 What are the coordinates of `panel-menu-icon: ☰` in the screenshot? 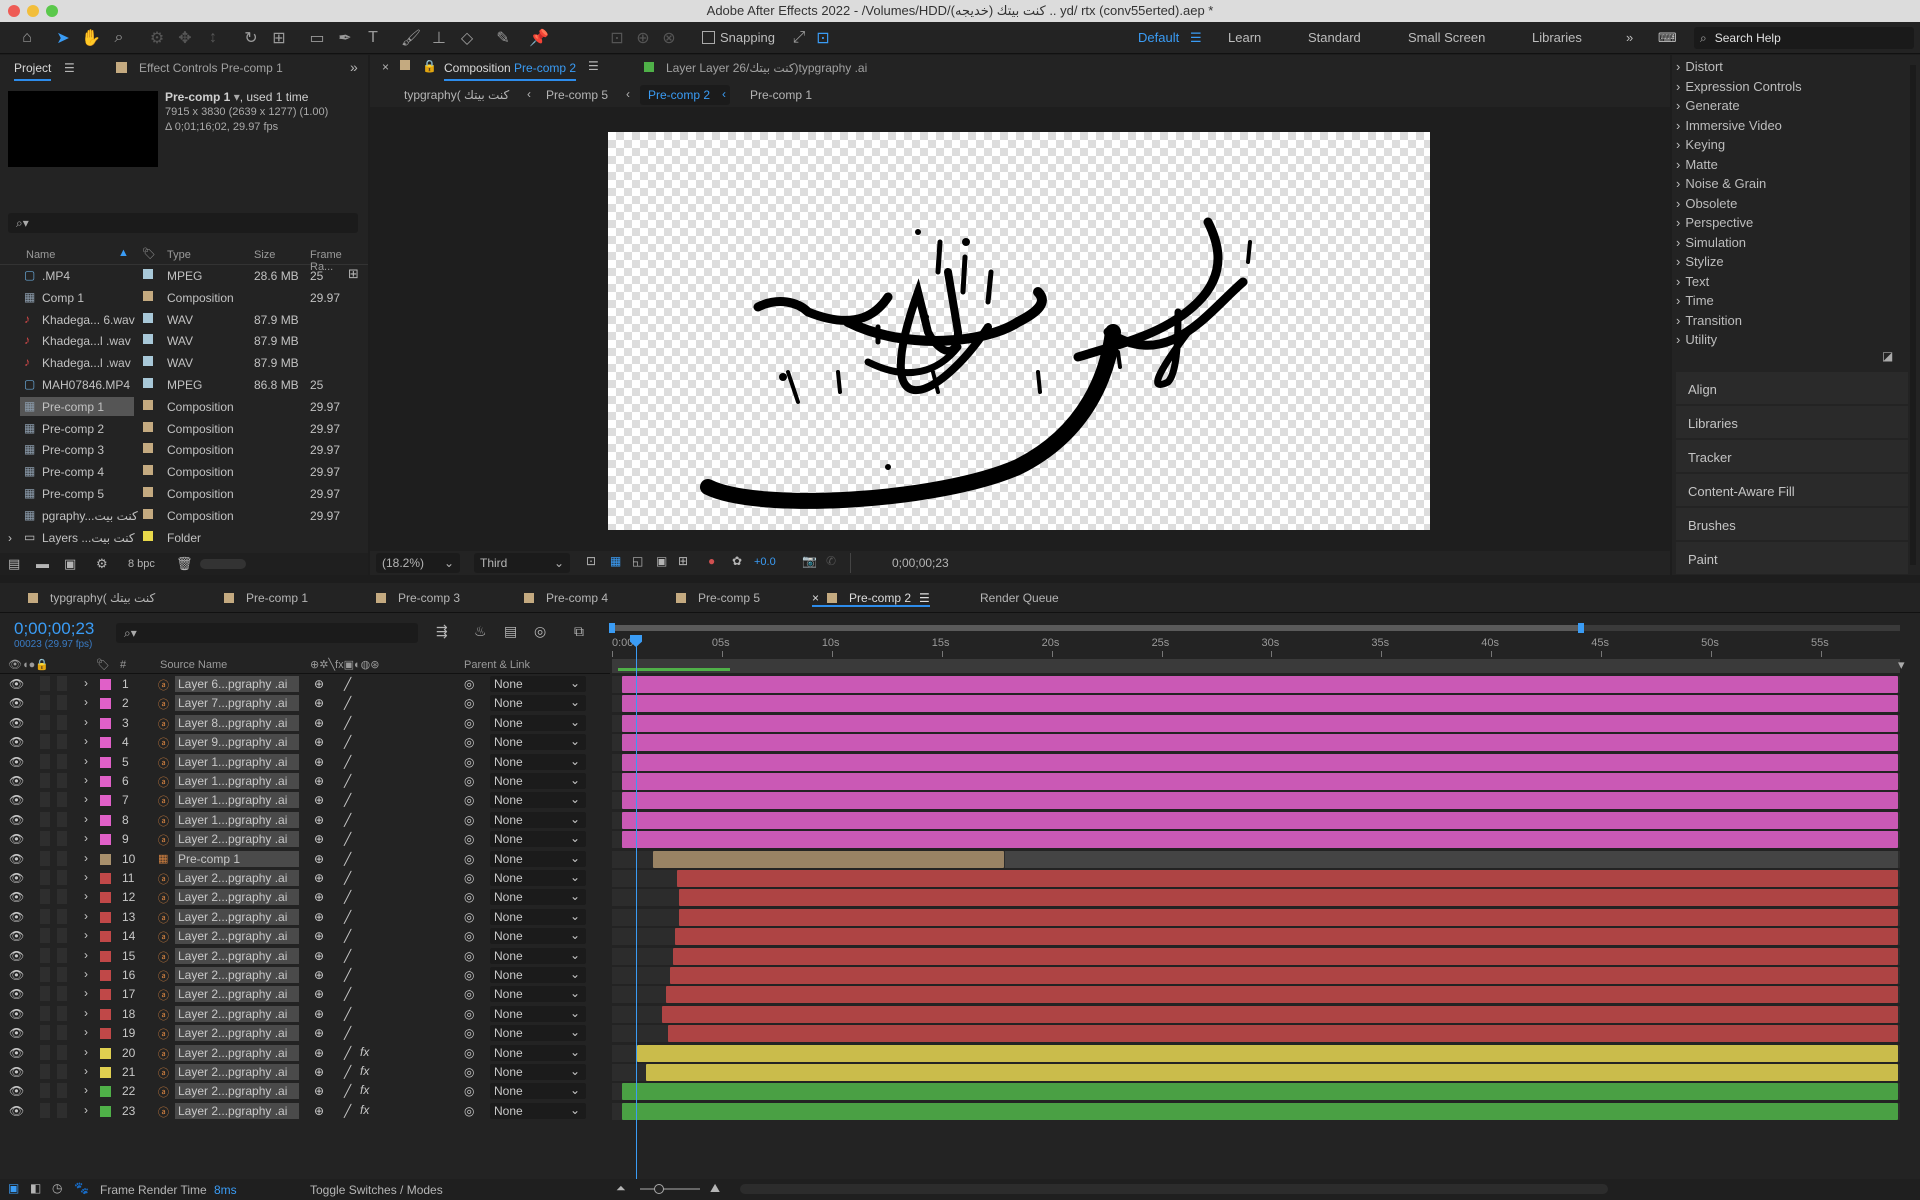 It's located at (593, 66).